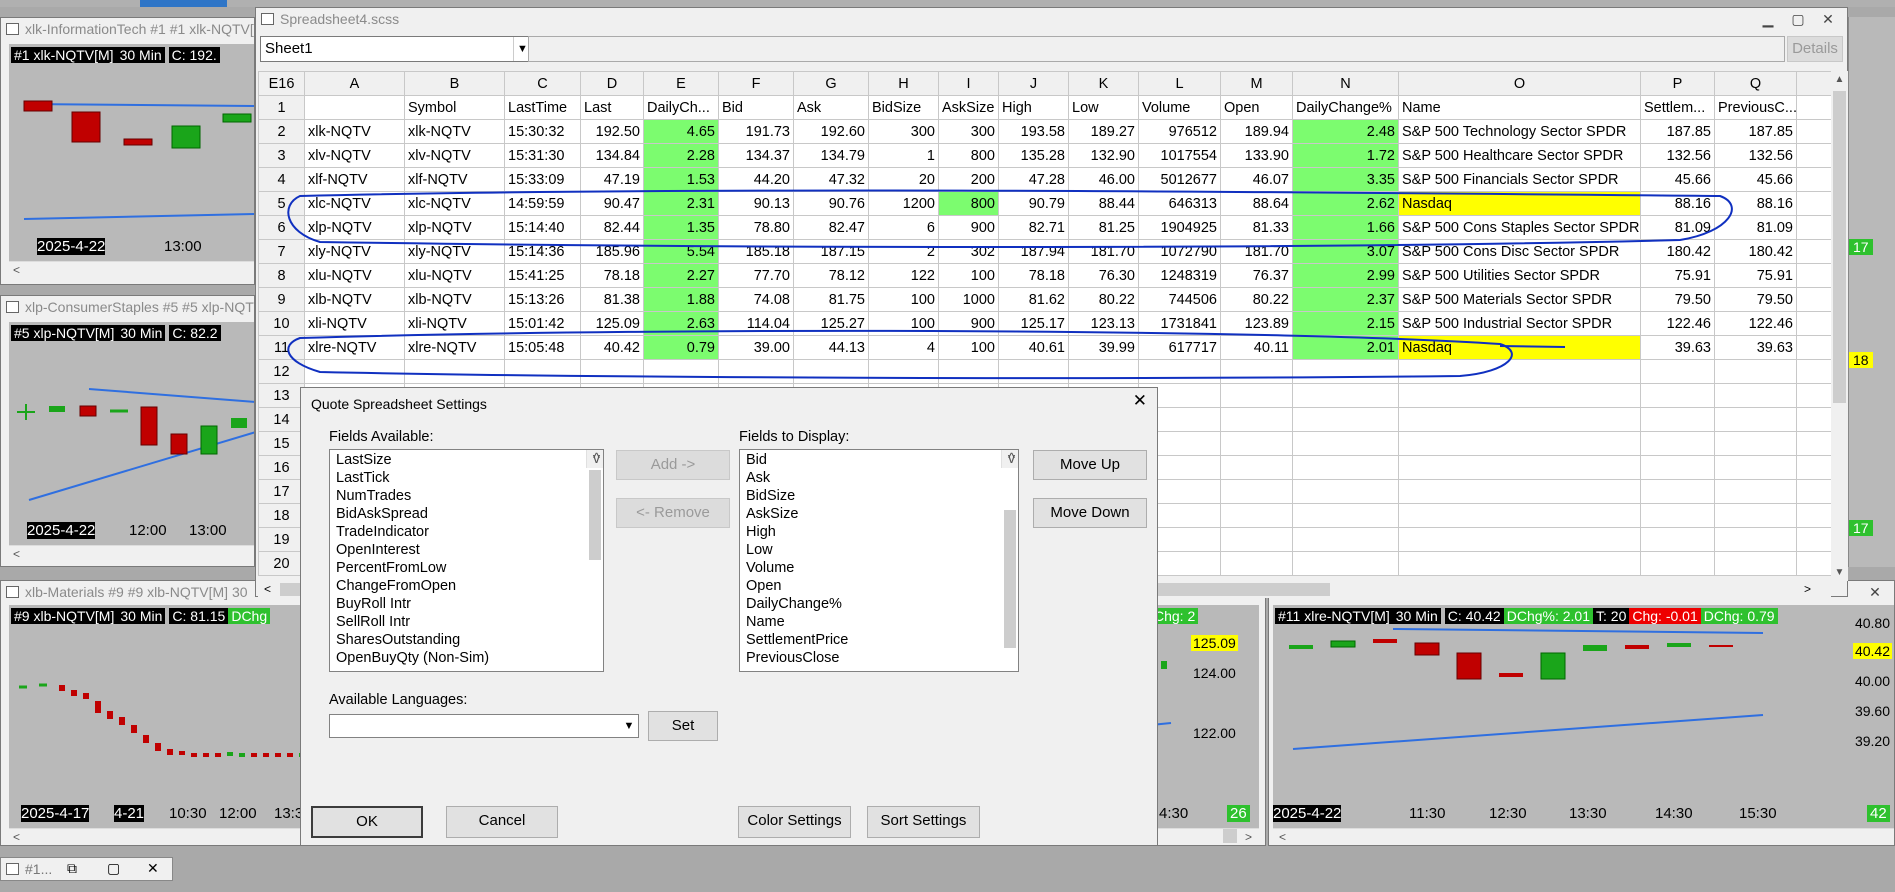  I want to click on grid-cell: 75.91, so click(1755, 275).